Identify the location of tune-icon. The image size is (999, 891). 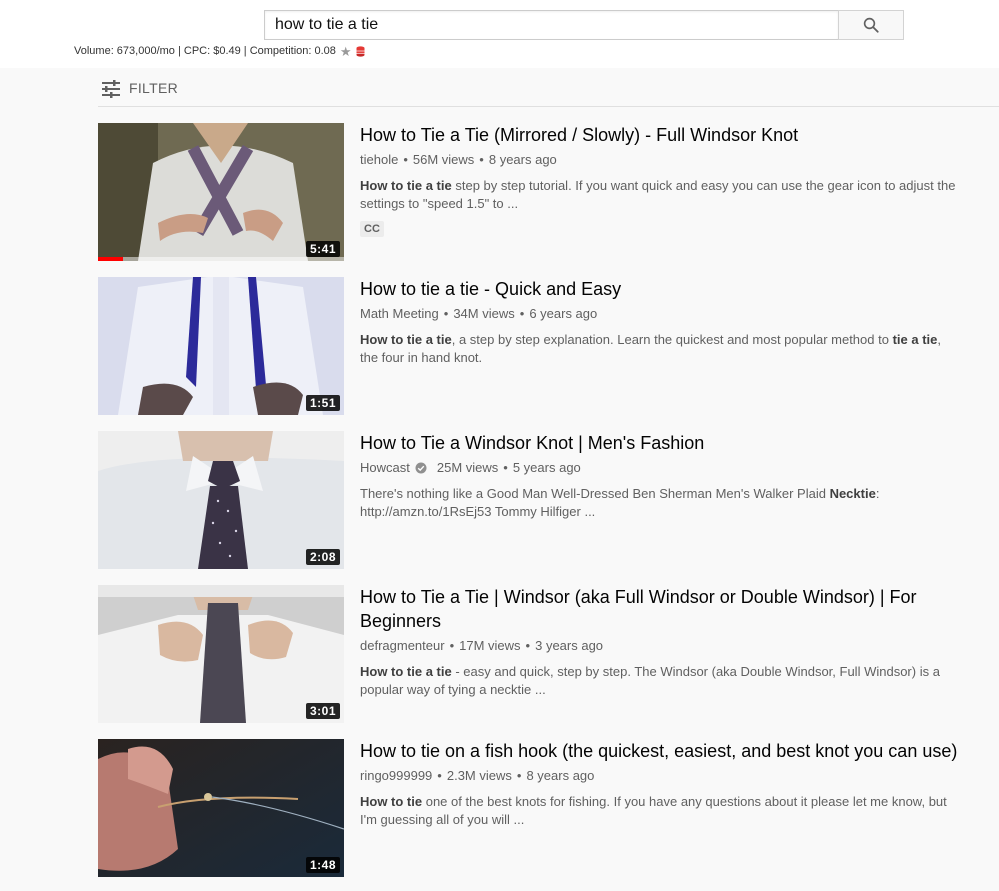
(111, 89).